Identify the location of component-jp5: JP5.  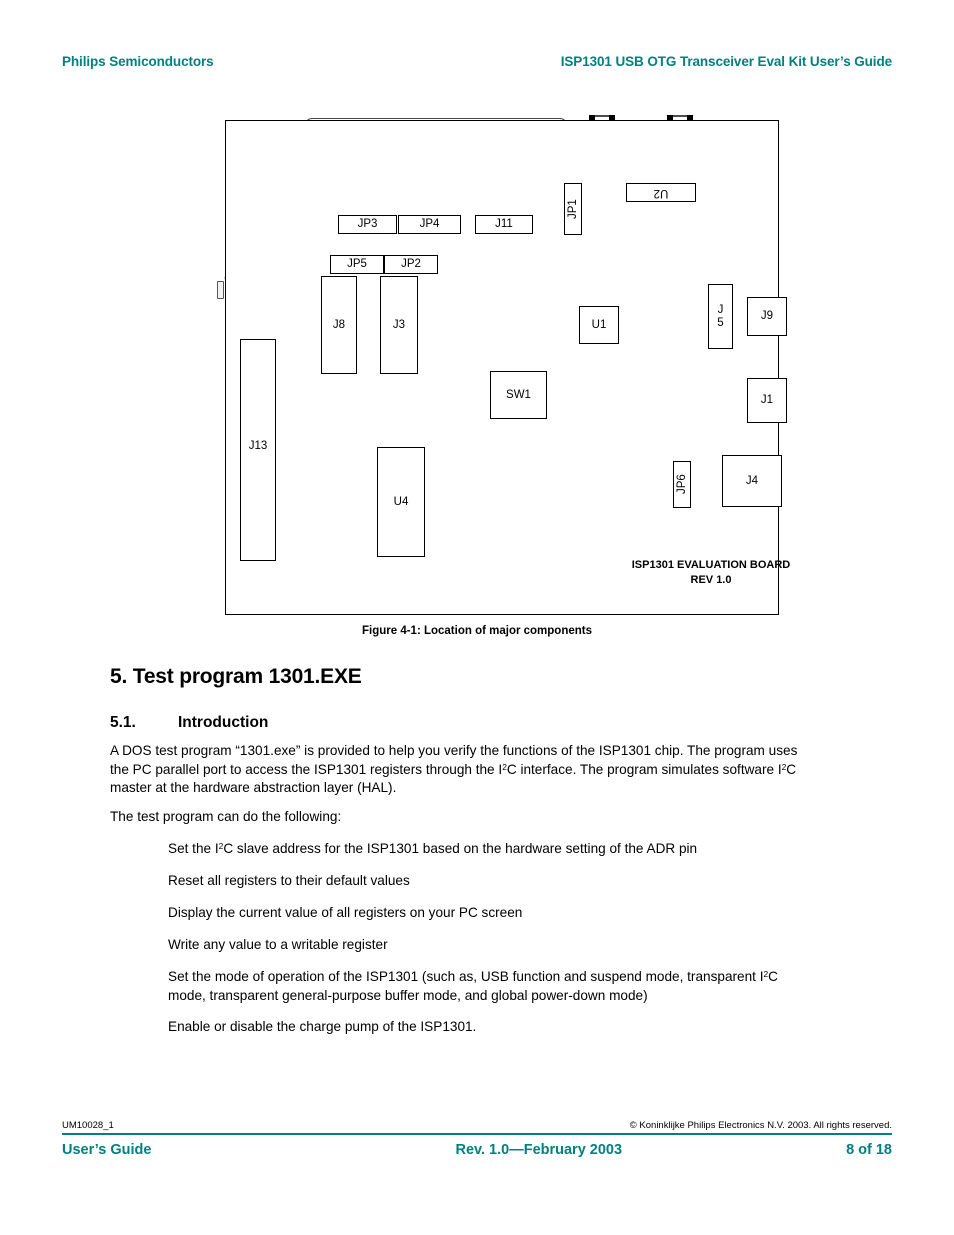
(357, 264).